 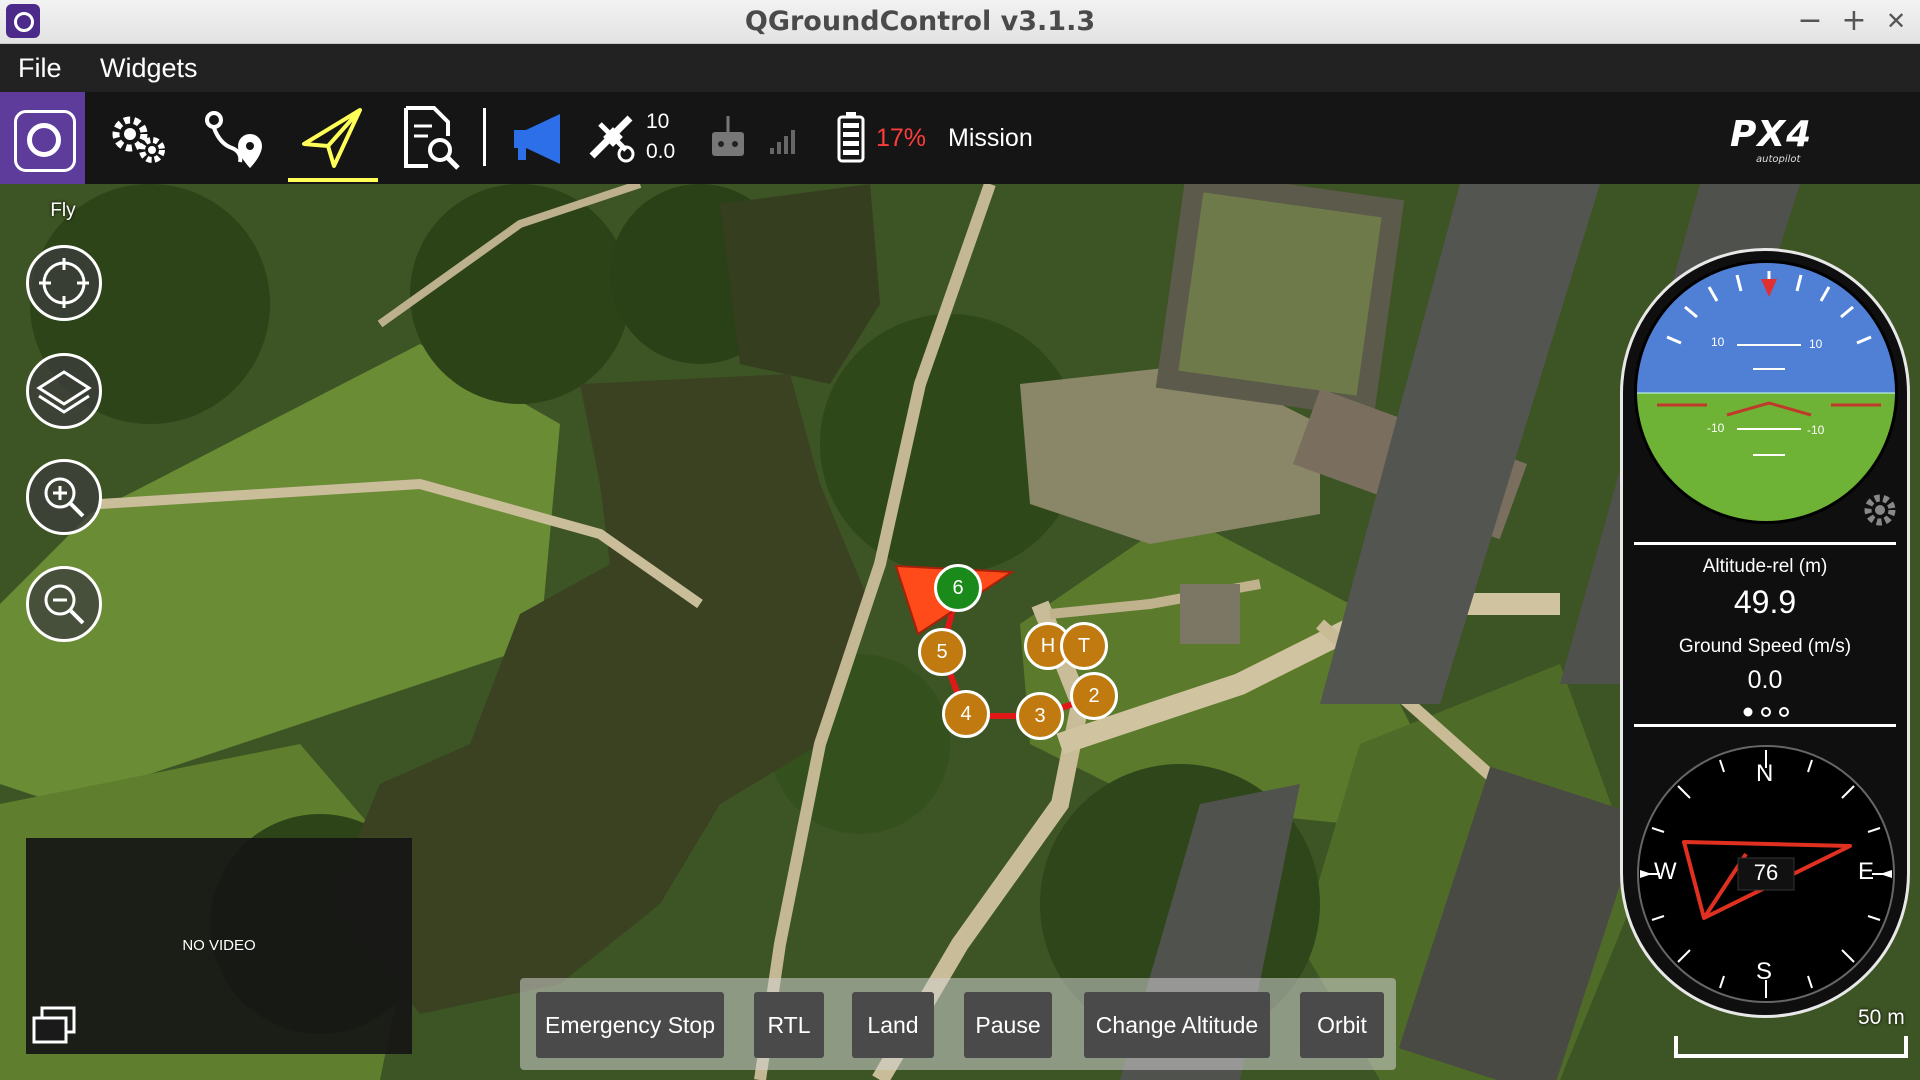 I want to click on land-button: Land, so click(x=893, y=1025).